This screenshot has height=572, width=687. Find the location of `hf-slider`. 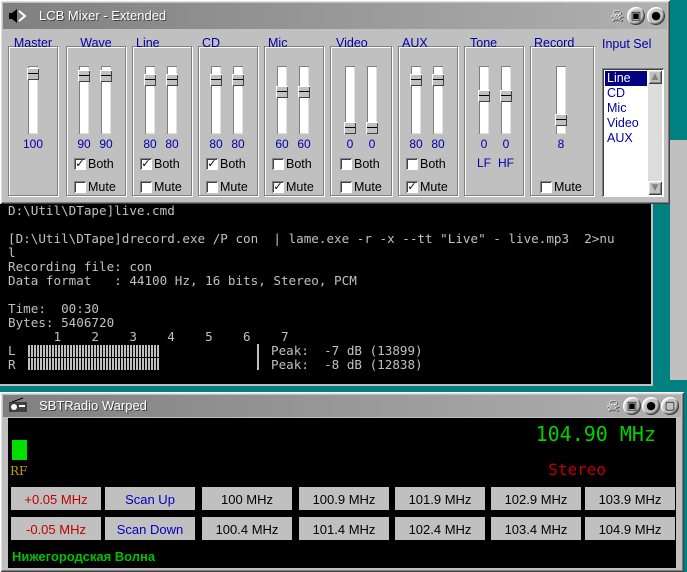

hf-slider is located at coordinates (506, 100).